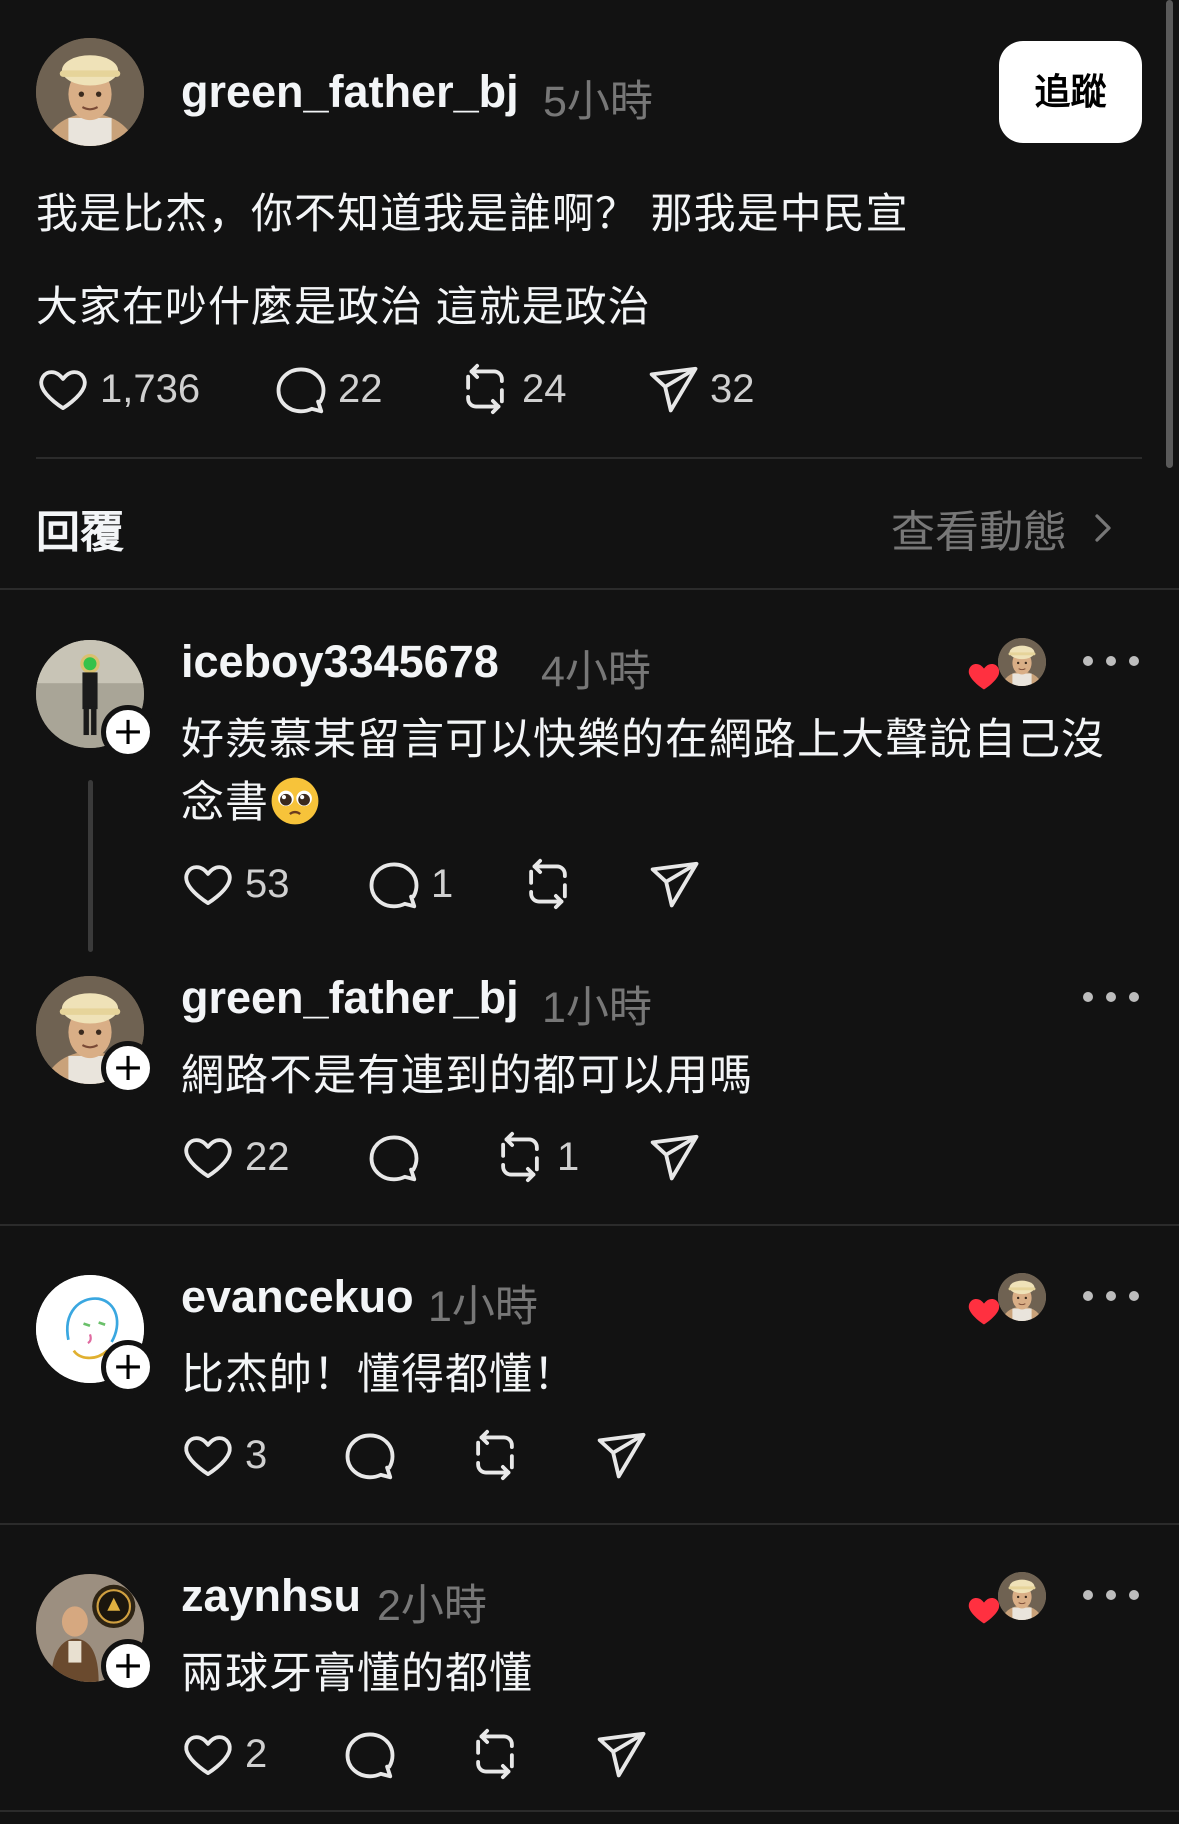 This screenshot has height=1824, width=1179. What do you see at coordinates (90, 866) in the screenshot?
I see `thread-line` at bounding box center [90, 866].